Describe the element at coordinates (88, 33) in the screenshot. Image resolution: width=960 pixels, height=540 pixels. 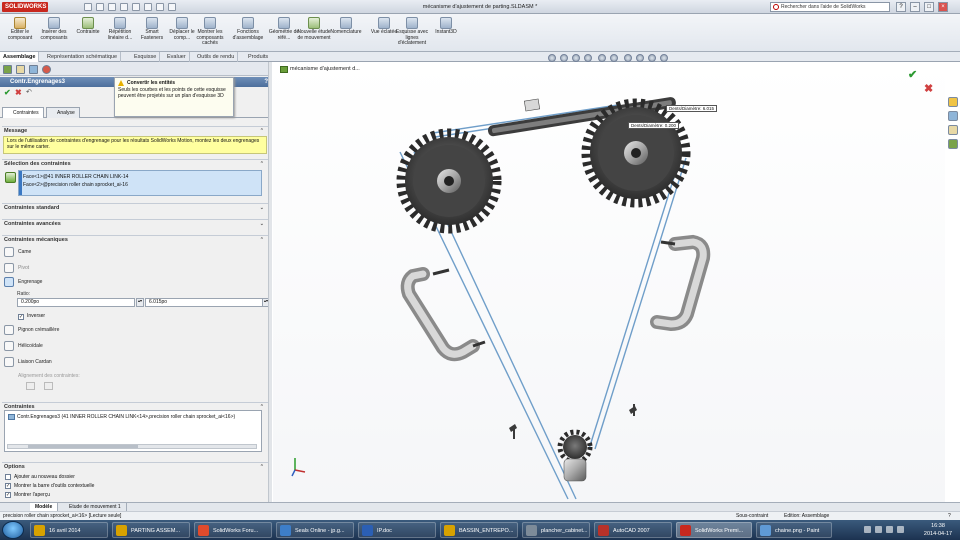
I see `cmd-button: Contrainte` at that location.